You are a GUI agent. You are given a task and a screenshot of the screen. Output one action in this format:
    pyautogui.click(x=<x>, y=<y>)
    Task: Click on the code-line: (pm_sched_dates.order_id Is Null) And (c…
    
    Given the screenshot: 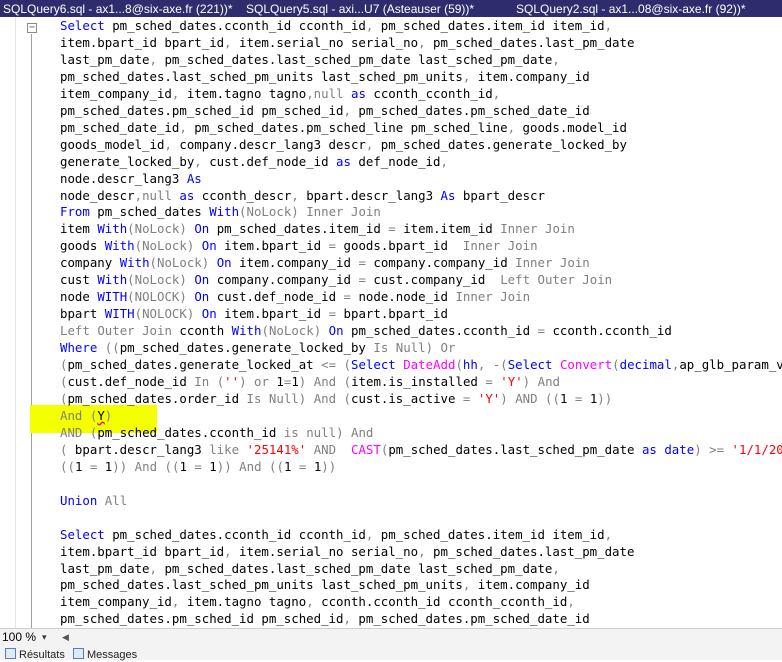 What is the action you would take?
    pyautogui.click(x=421, y=399)
    